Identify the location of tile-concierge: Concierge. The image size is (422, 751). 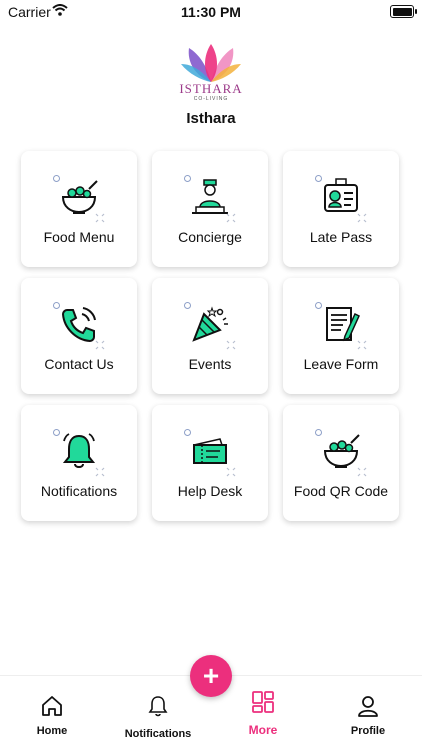
(210, 209).